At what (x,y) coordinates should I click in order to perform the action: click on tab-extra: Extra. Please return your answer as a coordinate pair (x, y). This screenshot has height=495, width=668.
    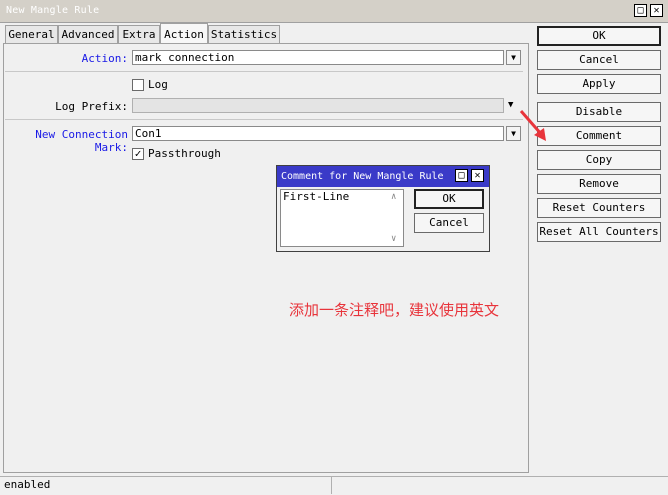
    Looking at the image, I should click on (139, 34).